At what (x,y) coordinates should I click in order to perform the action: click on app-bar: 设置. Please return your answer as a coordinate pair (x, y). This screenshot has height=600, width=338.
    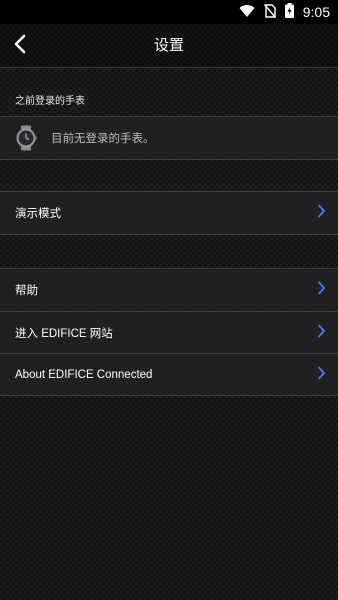
    Looking at the image, I should click on (169, 46).